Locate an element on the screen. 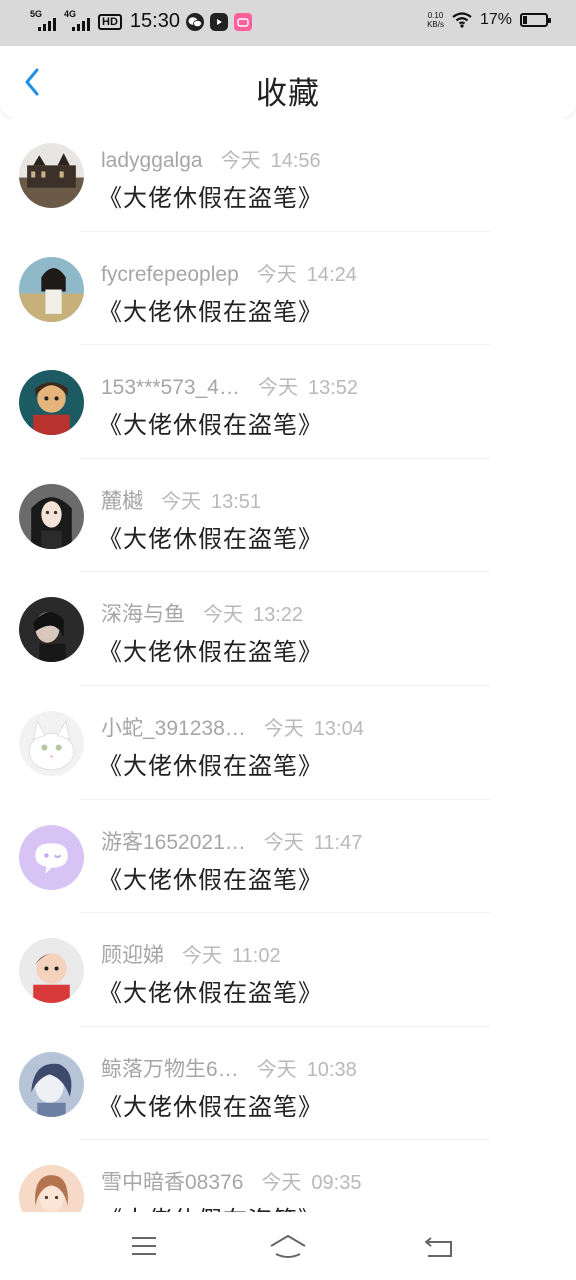 Image resolution: width=576 pixels, height=1280 pixels. list-item: 小蛇_391238… 今天 13:04 《大佬休假在盗笔》 is located at coordinates (288, 743).